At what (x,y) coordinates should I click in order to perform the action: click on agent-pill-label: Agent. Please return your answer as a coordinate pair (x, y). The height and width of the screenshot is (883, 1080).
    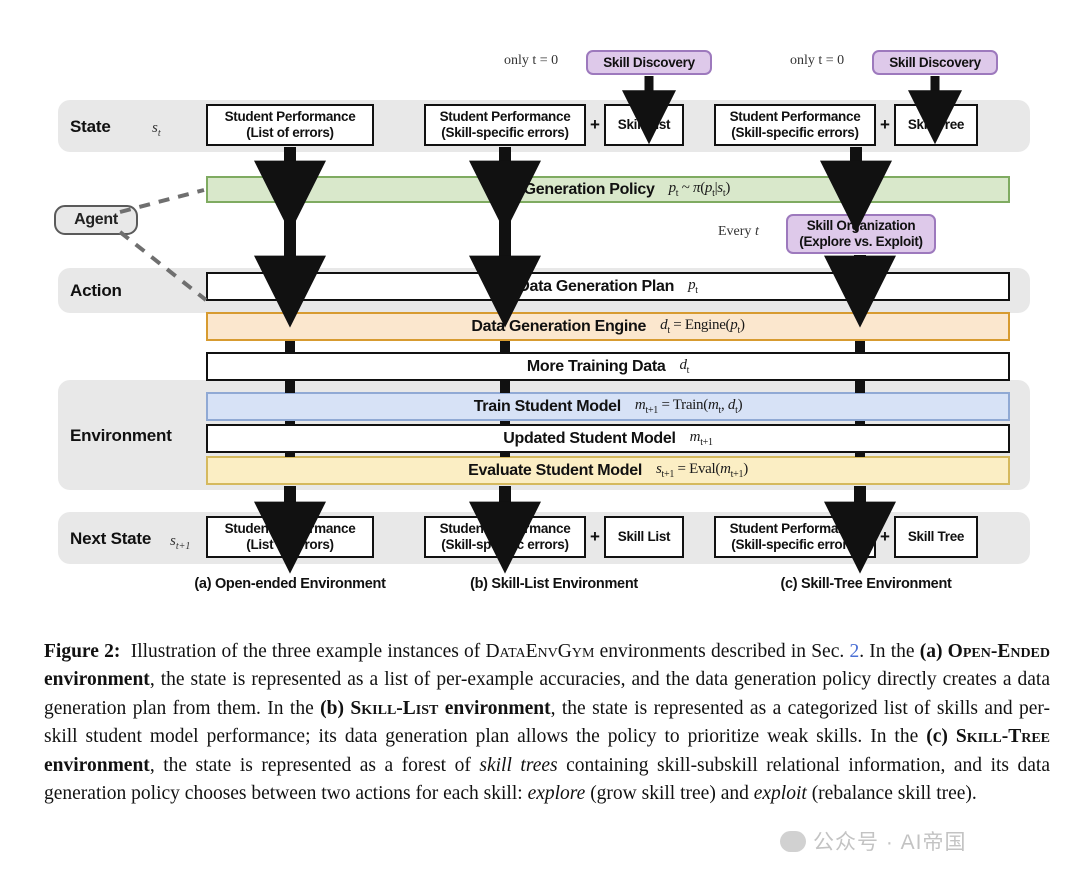
    Looking at the image, I should click on (96, 219).